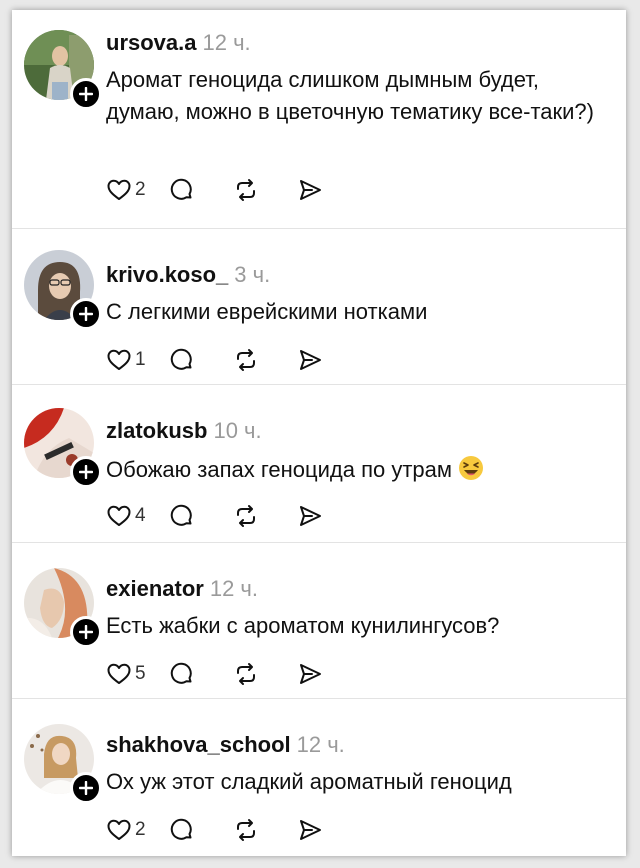 This screenshot has height=868, width=640. I want to click on like-count: 4, so click(140, 515).